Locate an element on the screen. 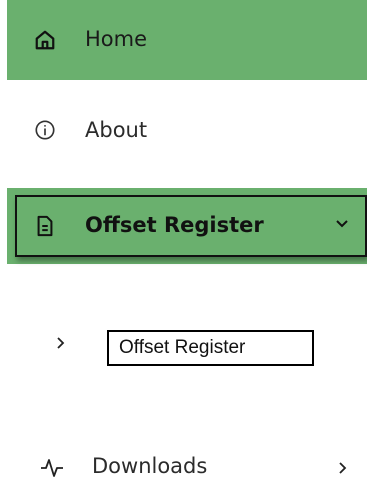  nav-item-about: About is located at coordinates (187, 130).